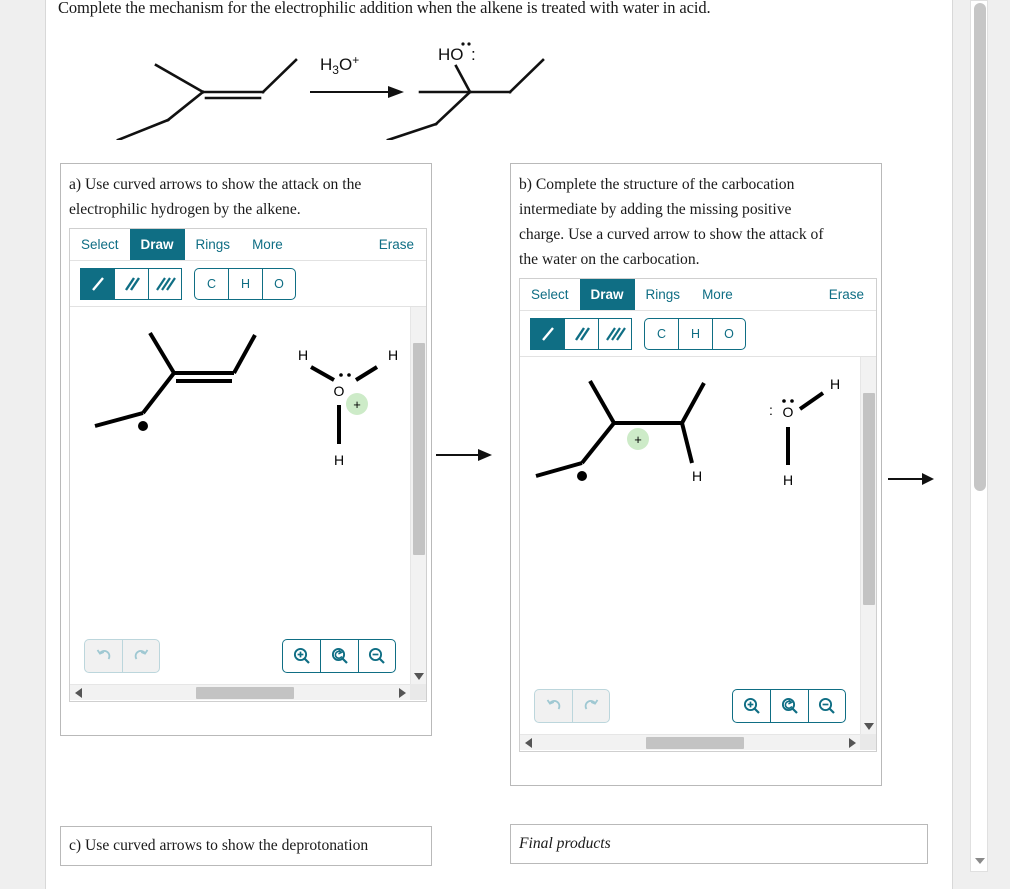 The height and width of the screenshot is (889, 1010). What do you see at coordinates (357, 404) in the screenshot?
I see `hydronium-charge: +` at bounding box center [357, 404].